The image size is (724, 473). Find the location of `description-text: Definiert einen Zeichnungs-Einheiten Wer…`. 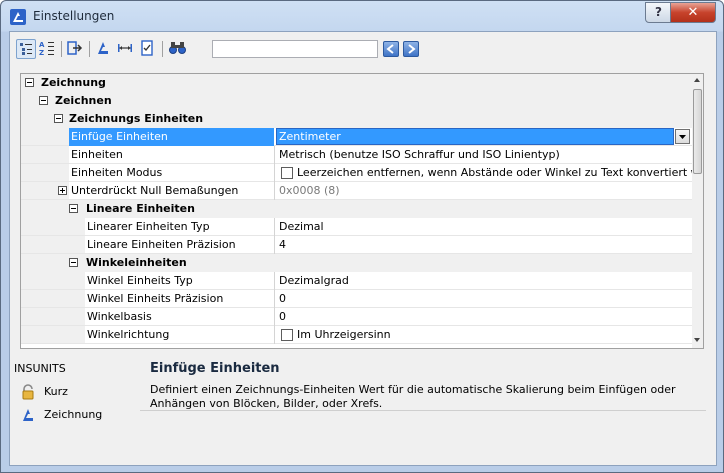

description-text: Definiert einen Zeichnungs-Einheiten Wer… is located at coordinates (413, 396).